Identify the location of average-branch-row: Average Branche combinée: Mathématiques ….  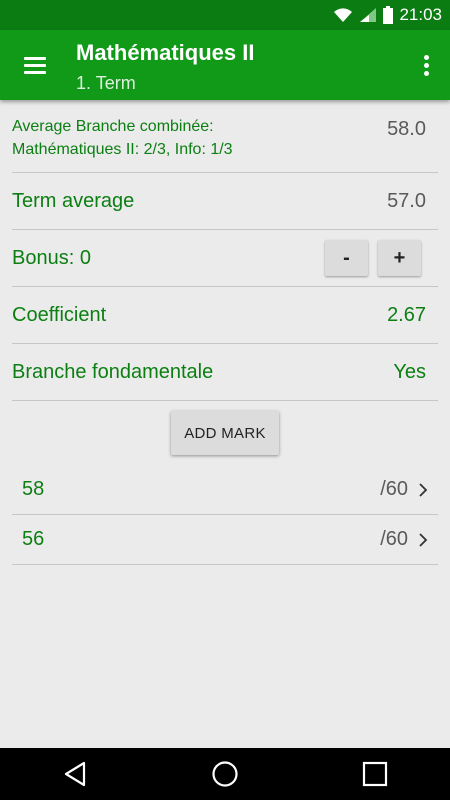
(225, 136).